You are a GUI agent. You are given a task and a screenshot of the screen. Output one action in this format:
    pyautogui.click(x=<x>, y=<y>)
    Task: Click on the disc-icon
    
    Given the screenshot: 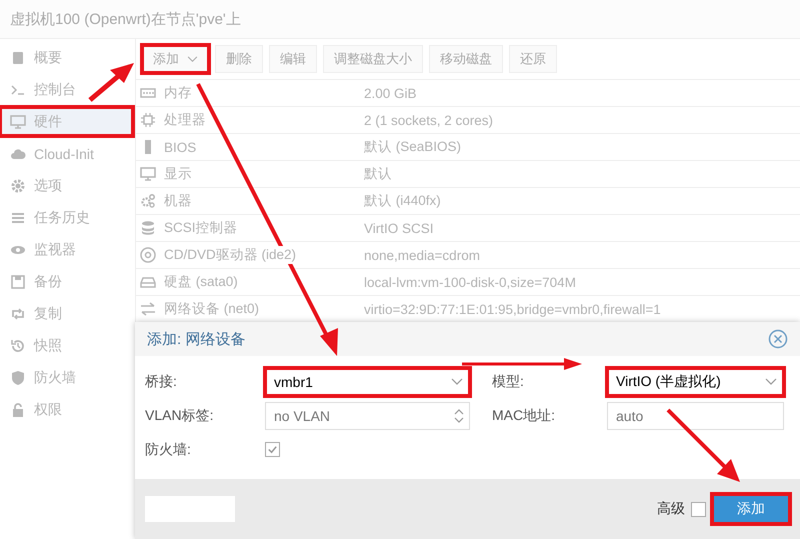 What is the action you would take?
    pyautogui.click(x=148, y=255)
    